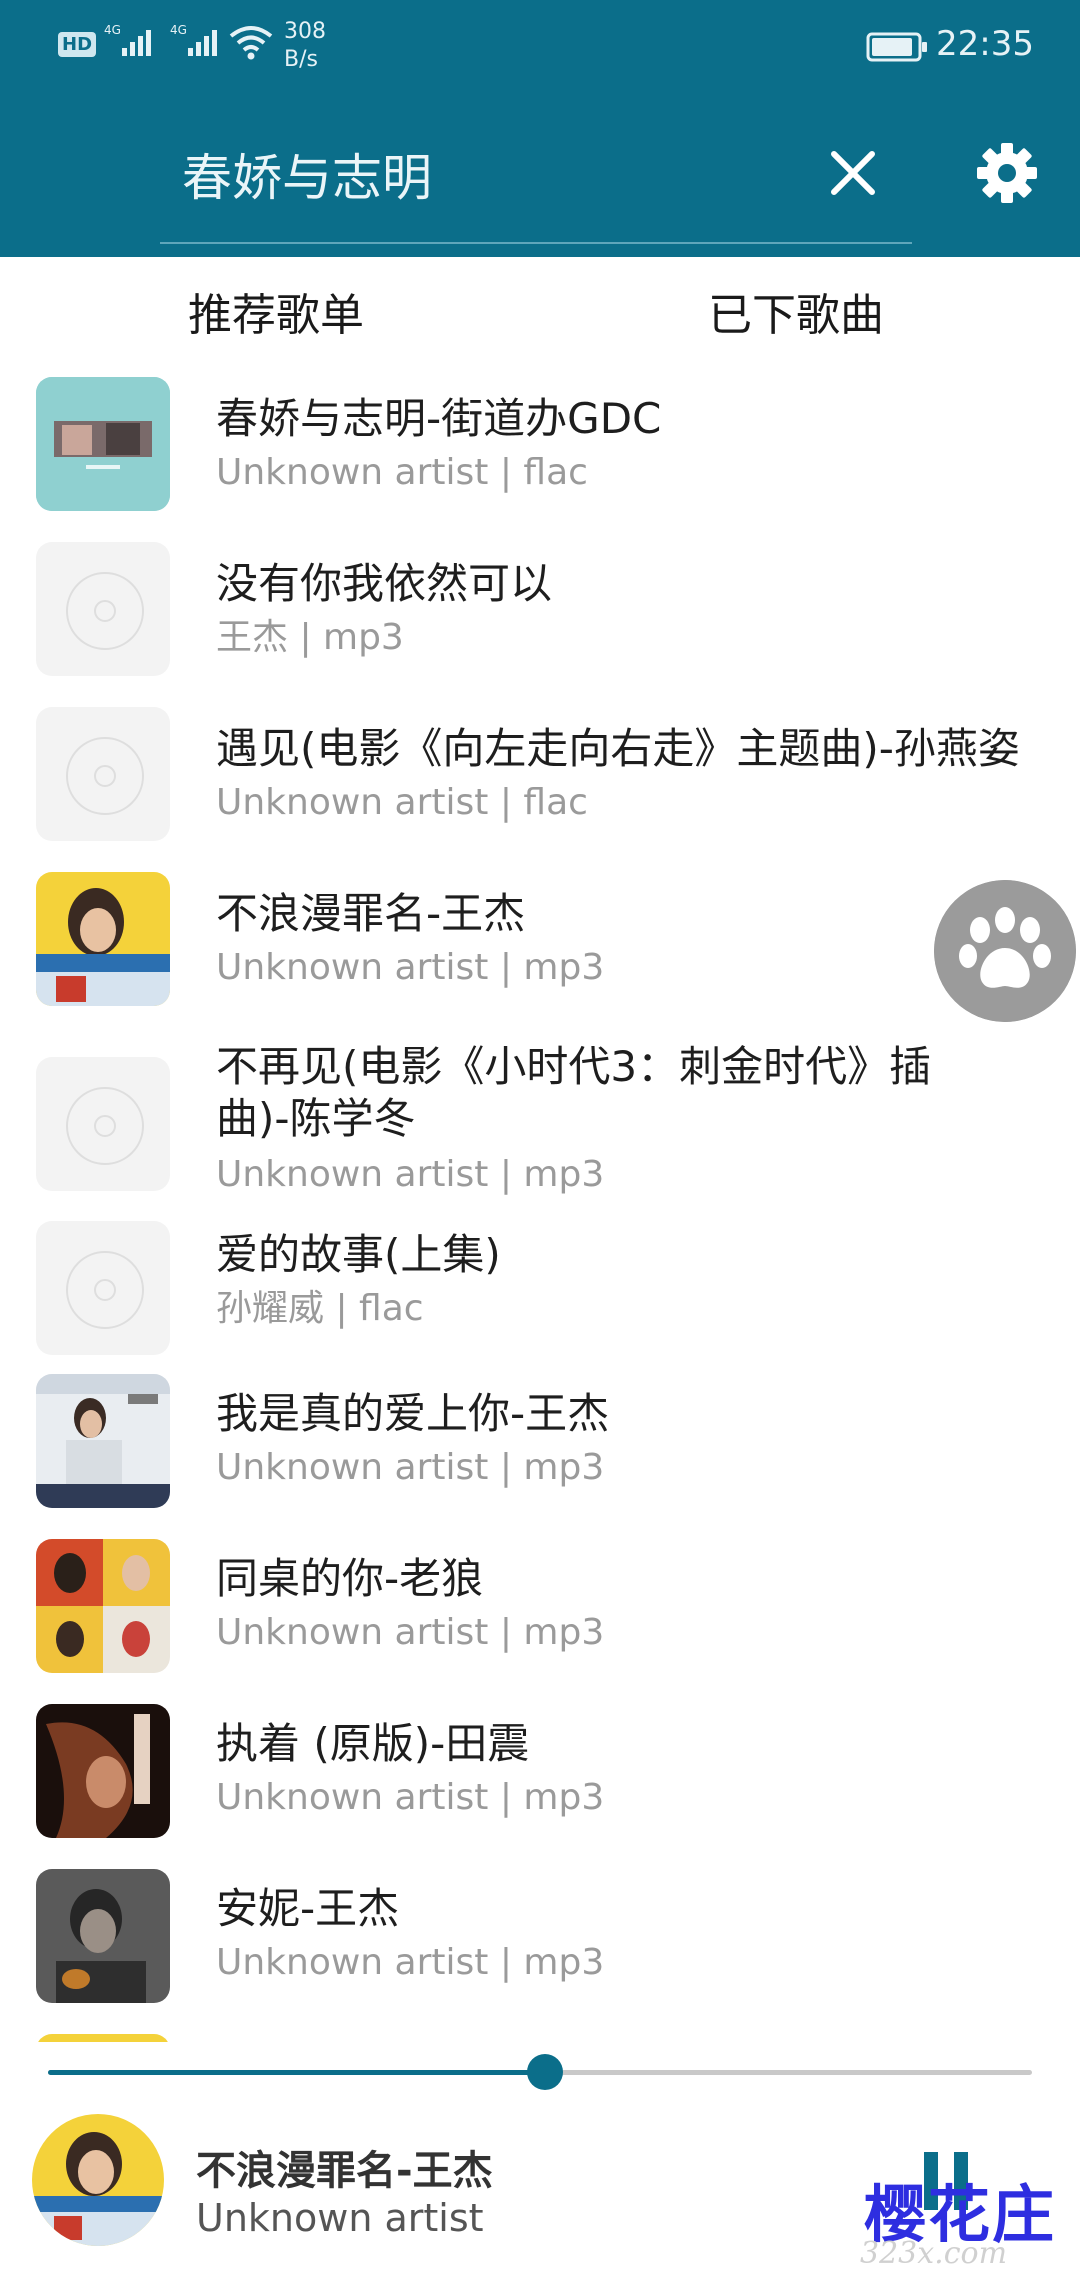 The width and height of the screenshot is (1080, 2280). What do you see at coordinates (276, 311) in the screenshot?
I see `tab-recommended-playlists: 推荐歌单` at bounding box center [276, 311].